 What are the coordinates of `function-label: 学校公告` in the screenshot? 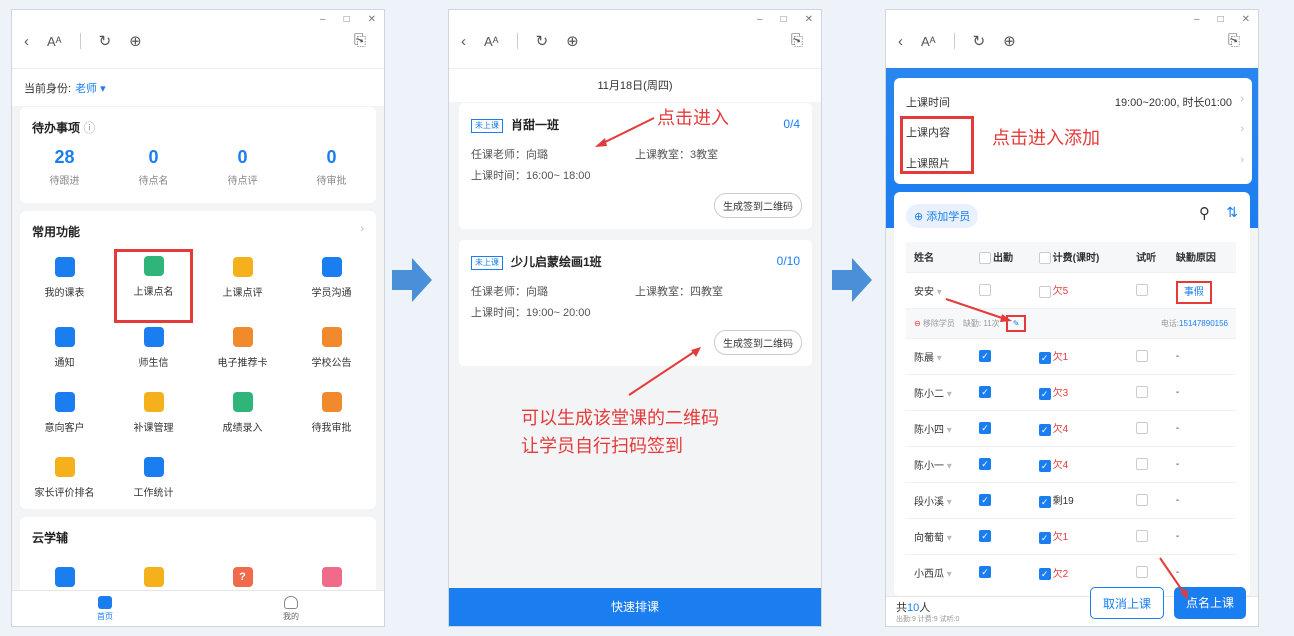 It's located at (331, 363).